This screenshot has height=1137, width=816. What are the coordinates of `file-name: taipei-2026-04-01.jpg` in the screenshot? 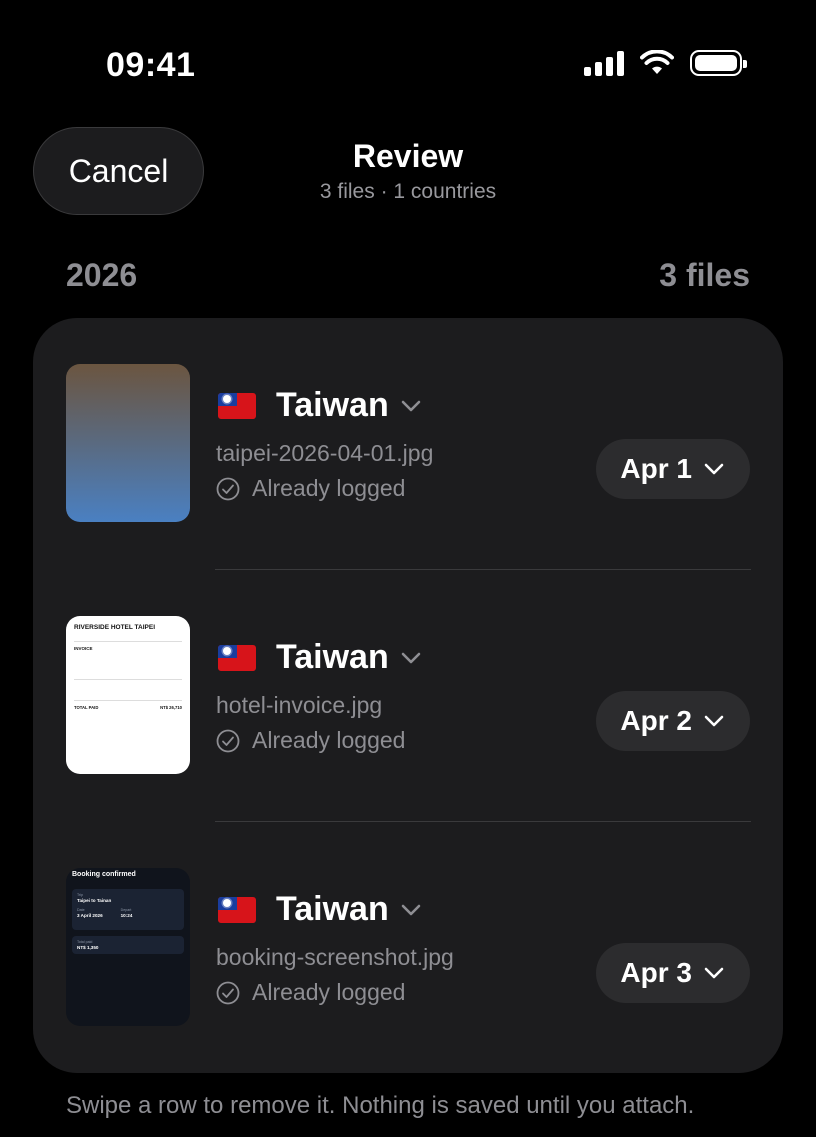 It's located at (325, 453).